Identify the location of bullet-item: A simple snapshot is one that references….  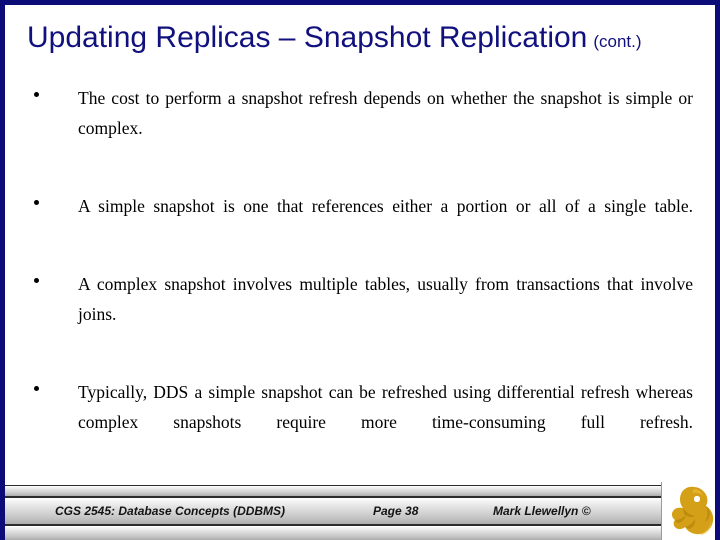
(358, 221).